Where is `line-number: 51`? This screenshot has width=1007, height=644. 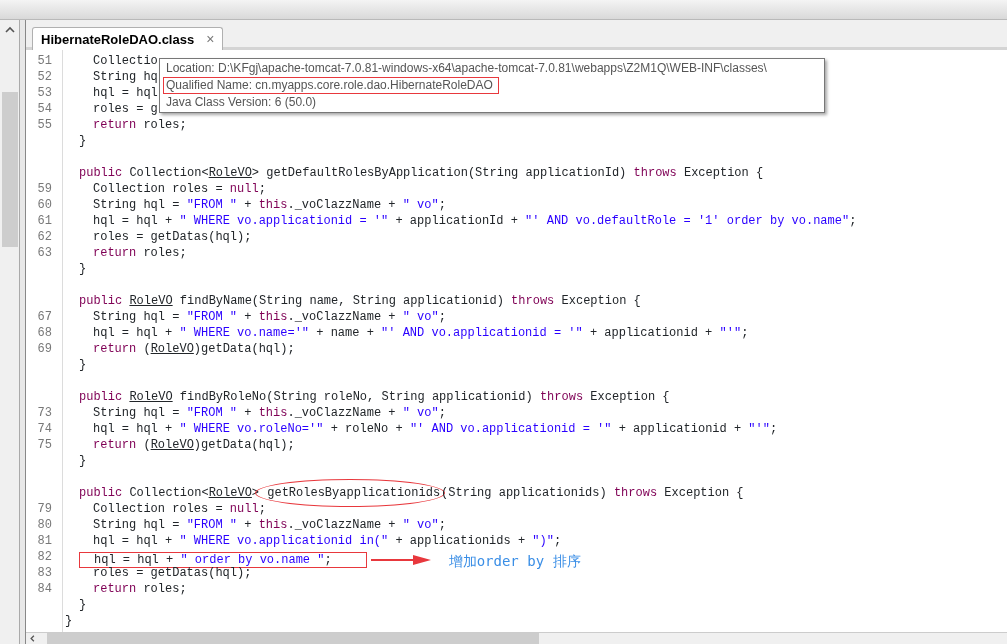
line-number: 51 is located at coordinates (44, 61).